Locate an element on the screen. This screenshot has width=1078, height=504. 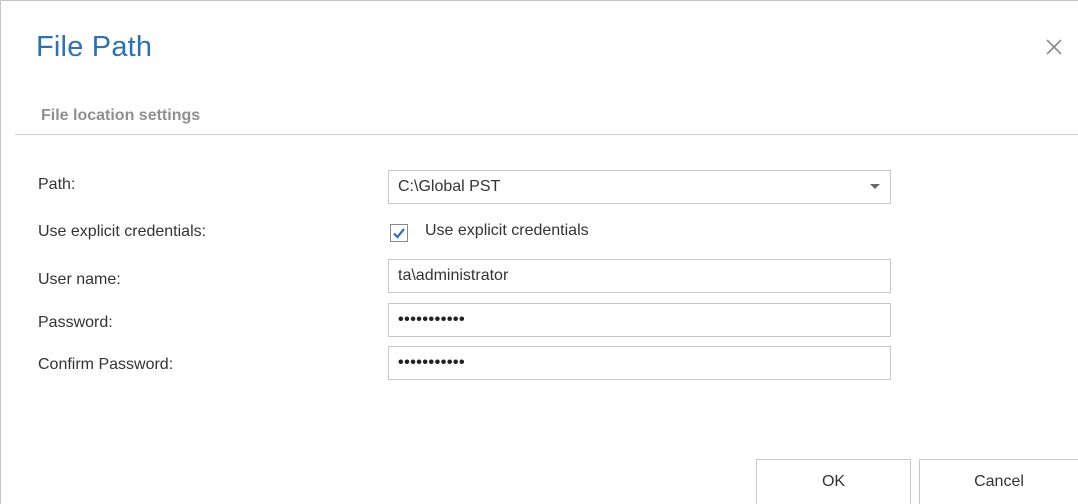
confirm-password-masked-value: ••••••••••• is located at coordinates (432, 362).